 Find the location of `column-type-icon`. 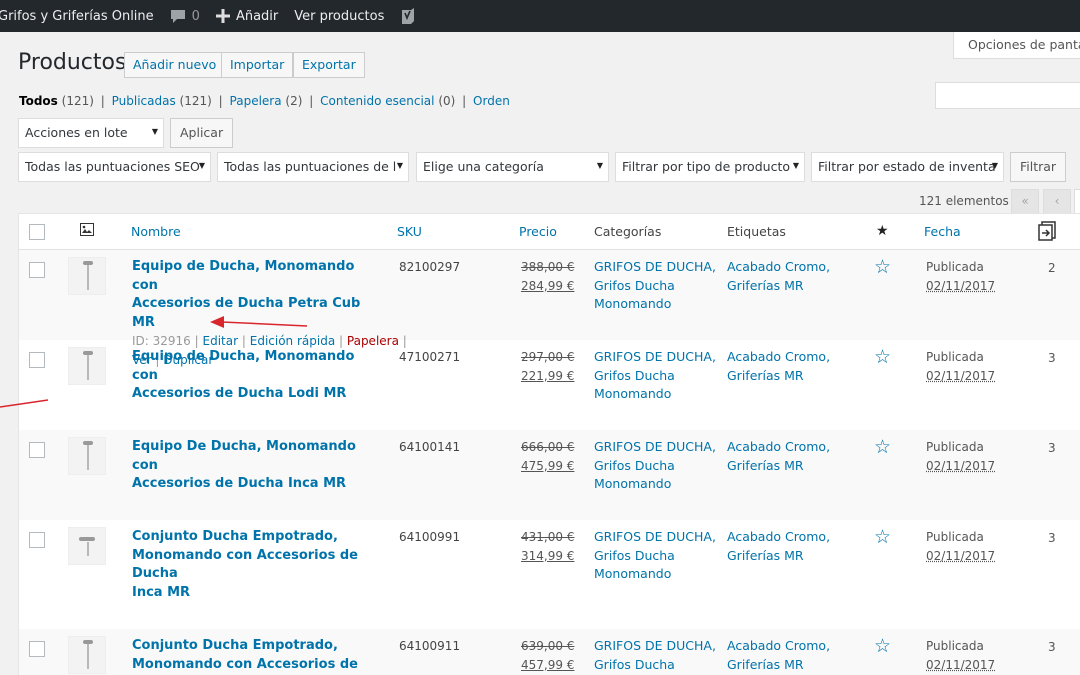

column-type-icon is located at coordinates (1047, 232).